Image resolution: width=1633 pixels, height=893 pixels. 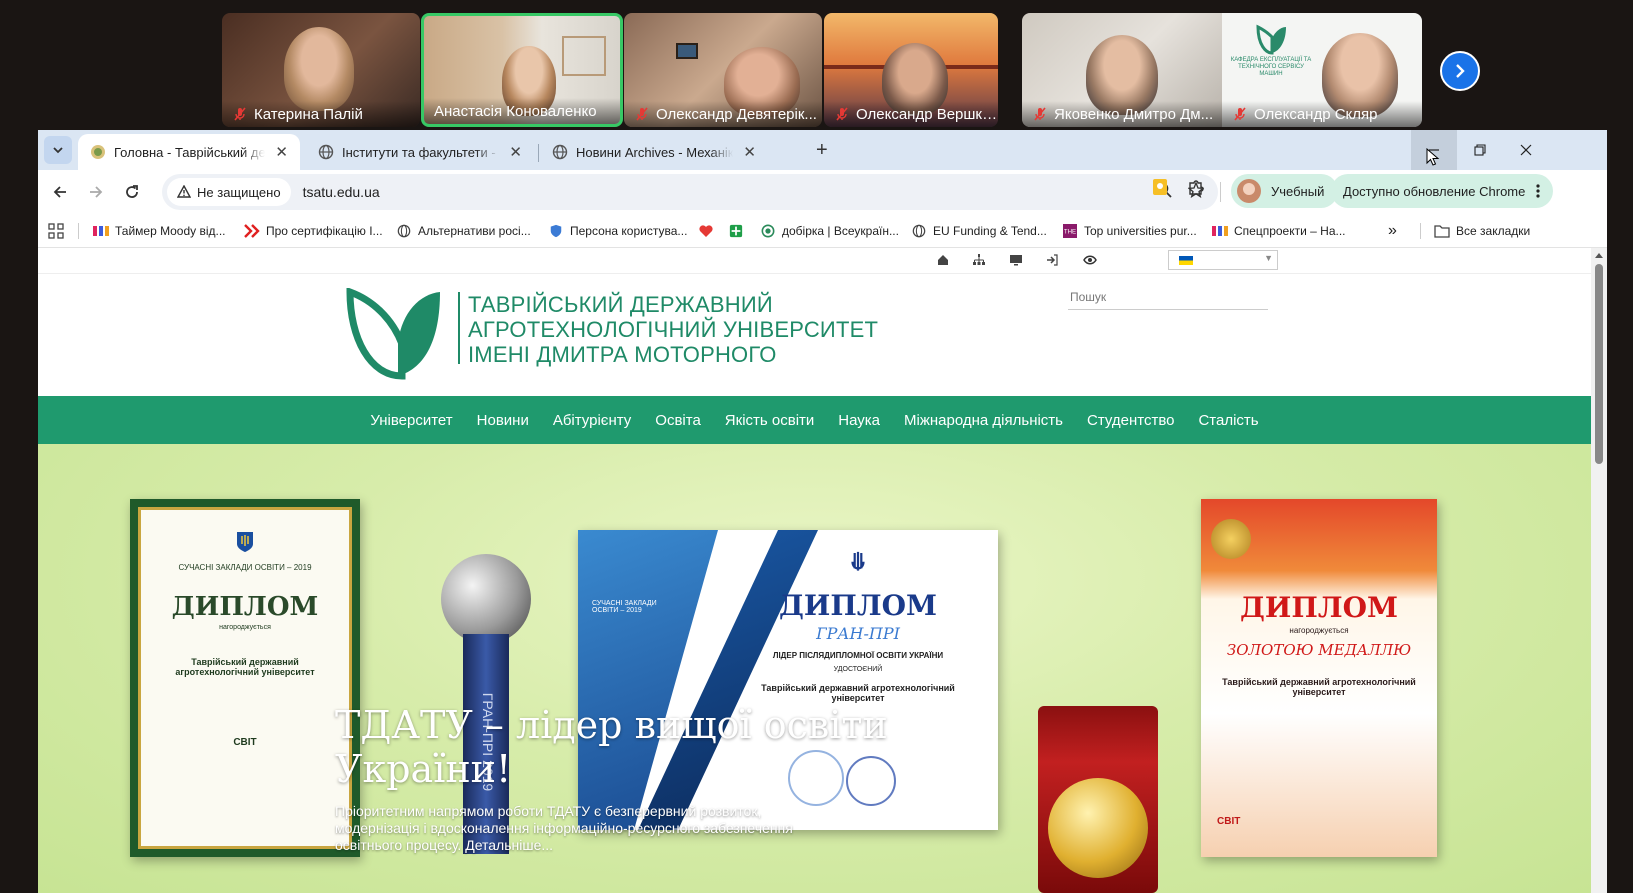 I want to click on arrow-left-icon, so click(x=59, y=192).